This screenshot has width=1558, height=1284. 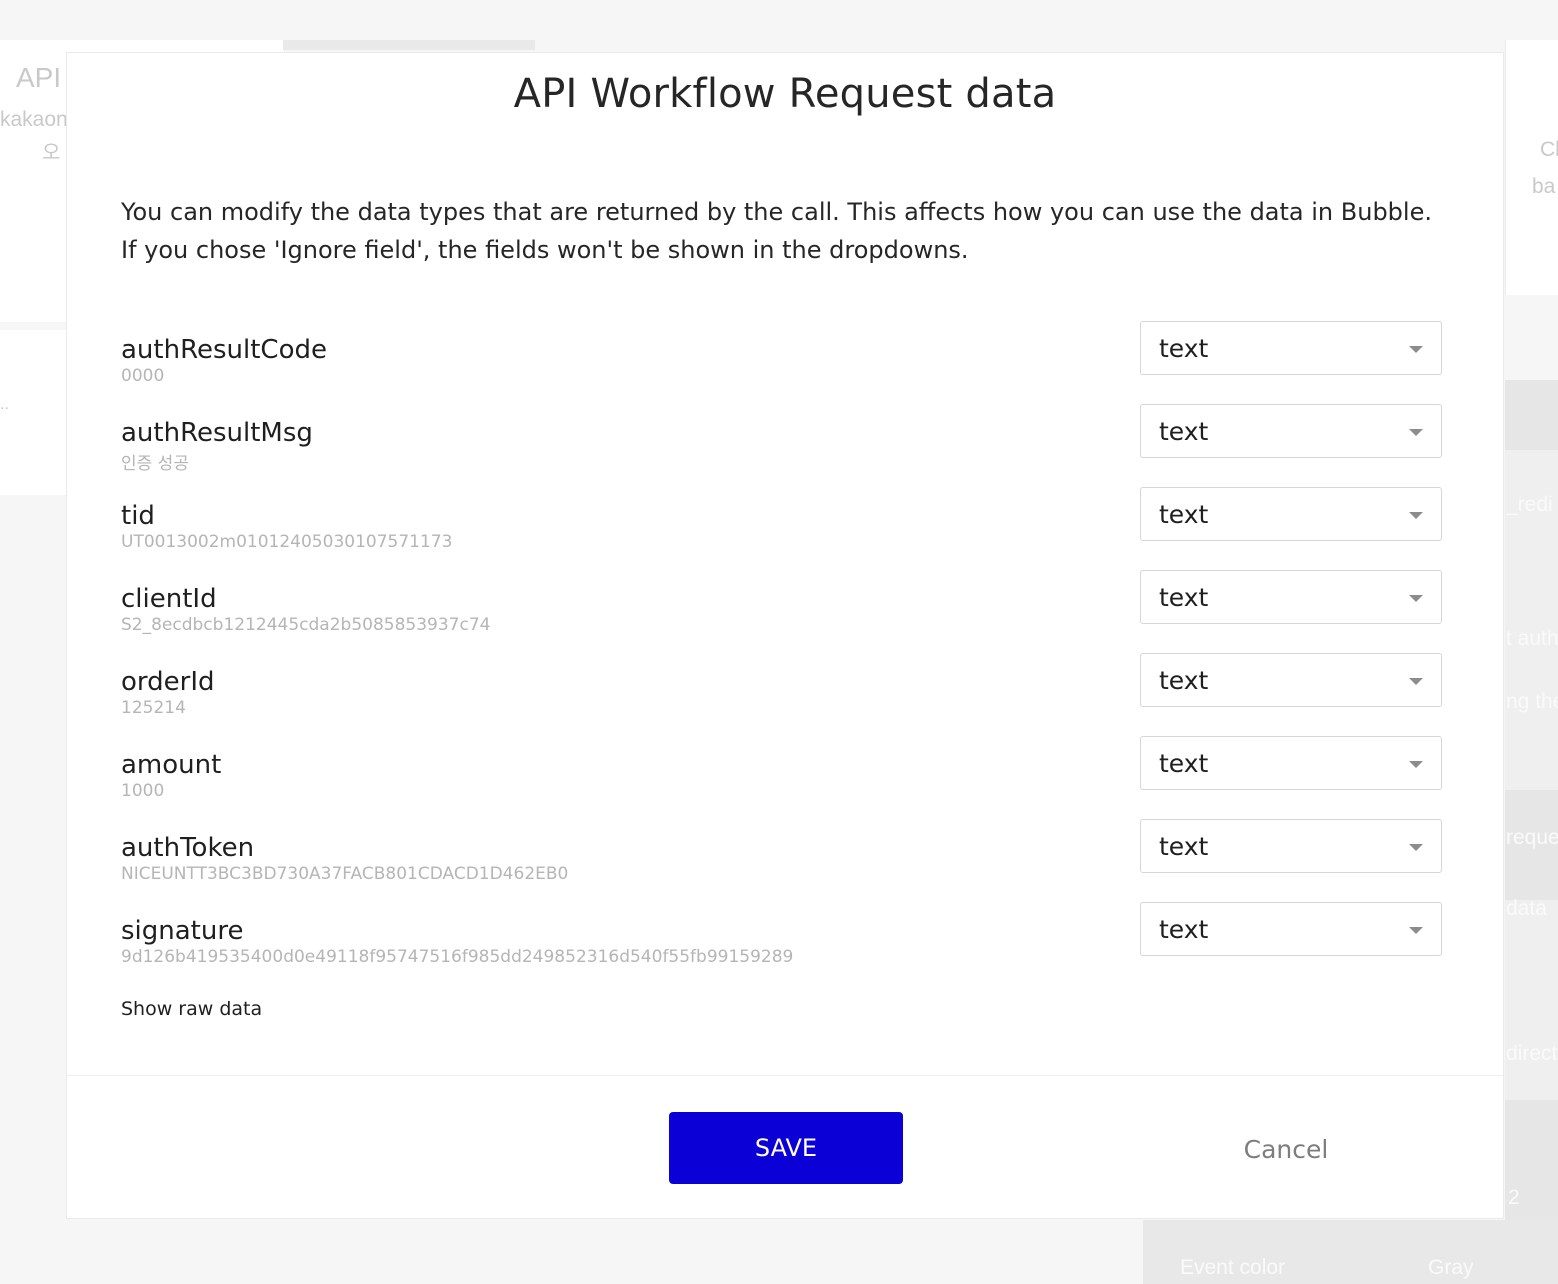 What do you see at coordinates (1529, 504) in the screenshot?
I see `background-fragment: _redi` at bounding box center [1529, 504].